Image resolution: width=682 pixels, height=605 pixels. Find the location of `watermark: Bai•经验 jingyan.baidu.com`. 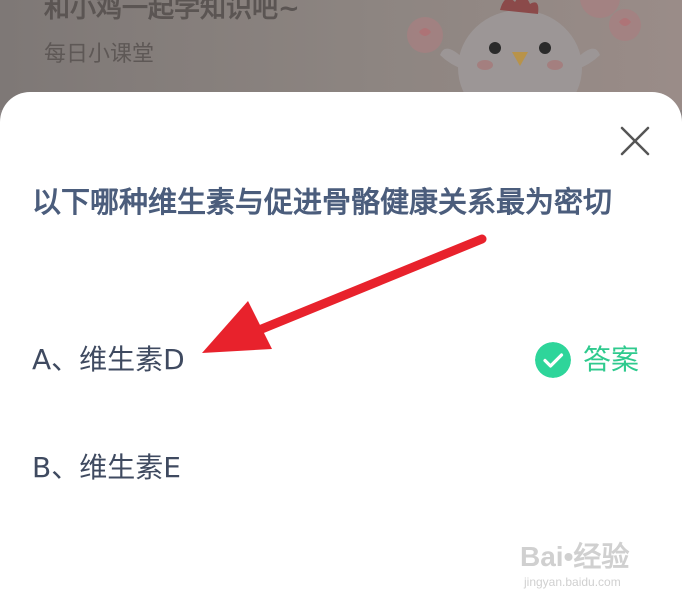

watermark: Bai•经验 jingyan.baidu.com is located at coordinates (595, 567).